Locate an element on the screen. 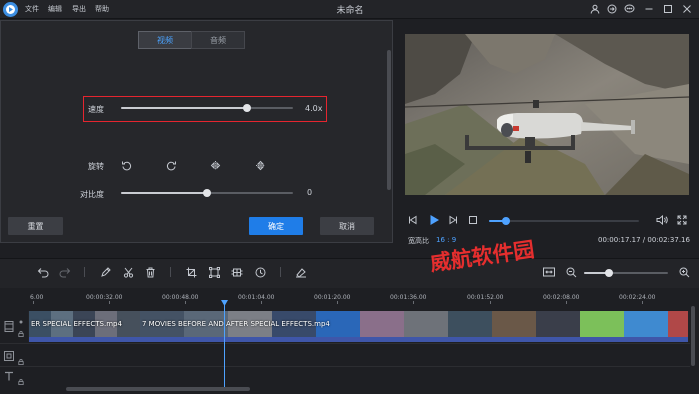  playback-progress-bar is located at coordinates (564, 221).